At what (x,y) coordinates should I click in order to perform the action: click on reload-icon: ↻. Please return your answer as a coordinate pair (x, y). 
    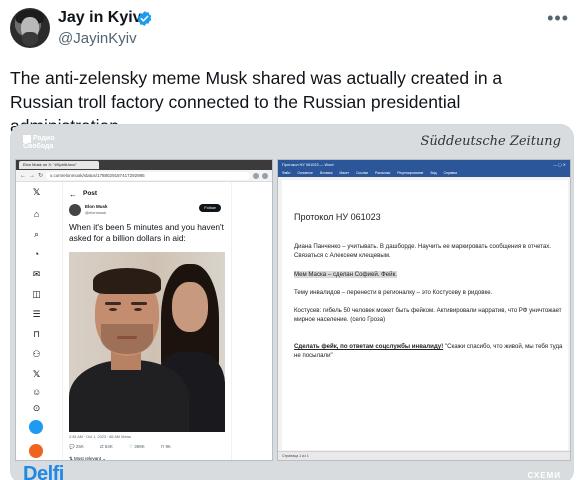
    Looking at the image, I should click on (41, 176).